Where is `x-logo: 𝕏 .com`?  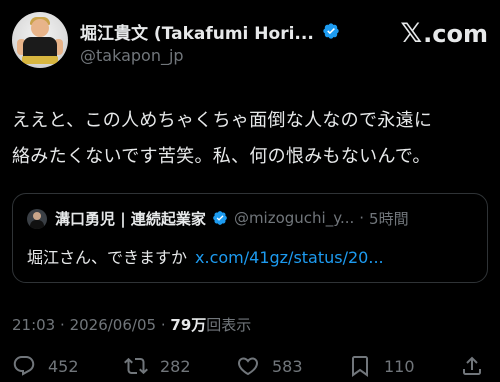
x-logo: 𝕏 .com is located at coordinates (444, 33).